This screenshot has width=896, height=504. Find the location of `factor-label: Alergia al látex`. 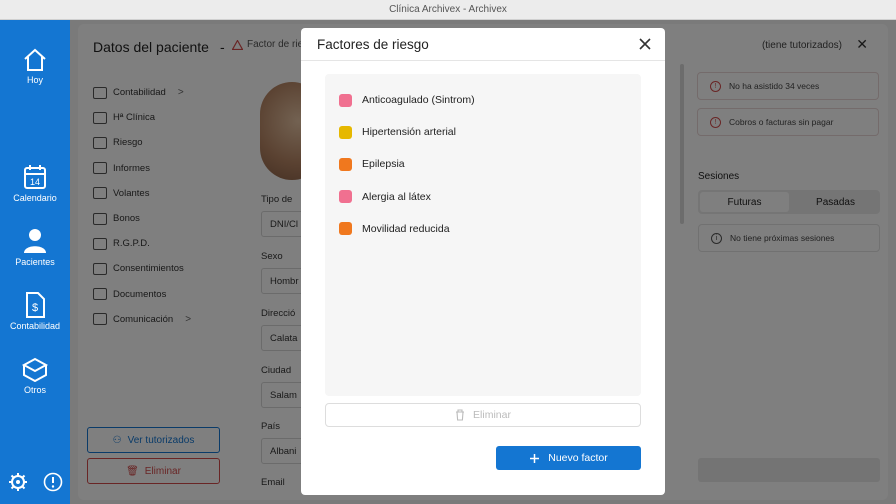

factor-label: Alergia al látex is located at coordinates (396, 196).